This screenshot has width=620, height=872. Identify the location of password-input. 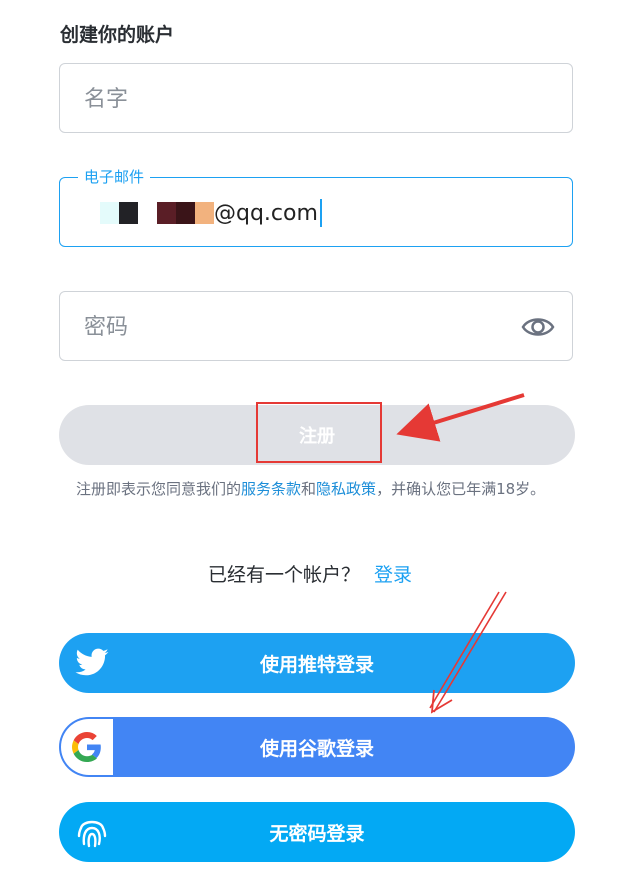
(294, 327).